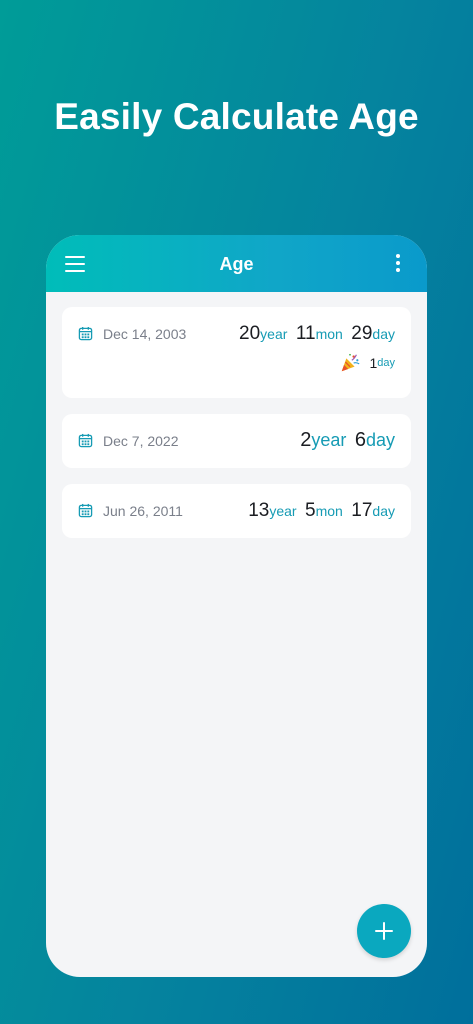 The width and height of the screenshot is (473, 1024). What do you see at coordinates (145, 334) in the screenshot?
I see `record-date: Dec 14, 2003` at bounding box center [145, 334].